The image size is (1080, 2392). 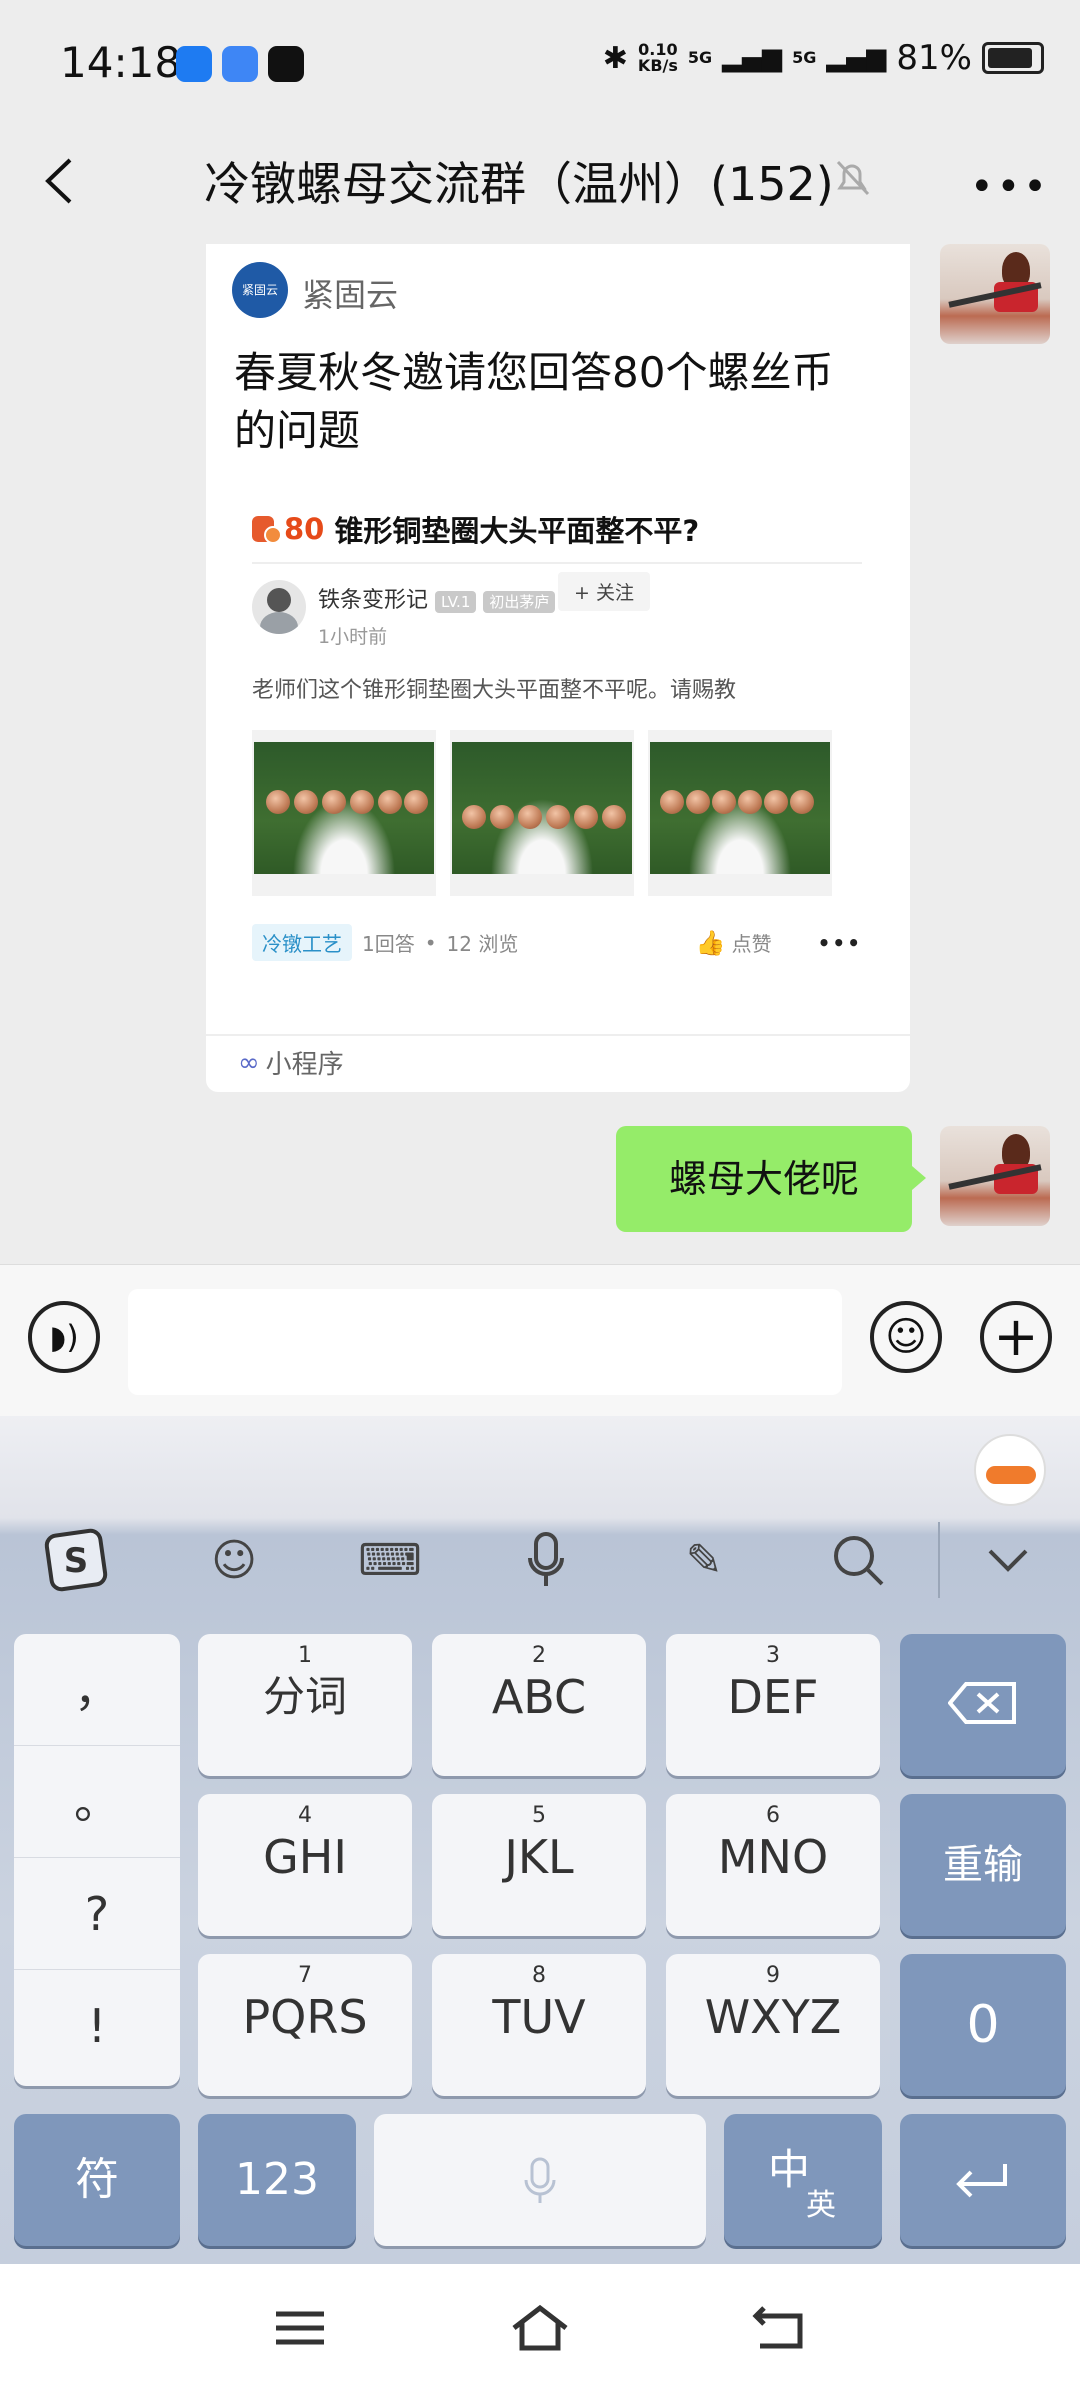 I want to click on chat-title: 冷镦螺母交流群（温州）(152), so click(x=519, y=184).